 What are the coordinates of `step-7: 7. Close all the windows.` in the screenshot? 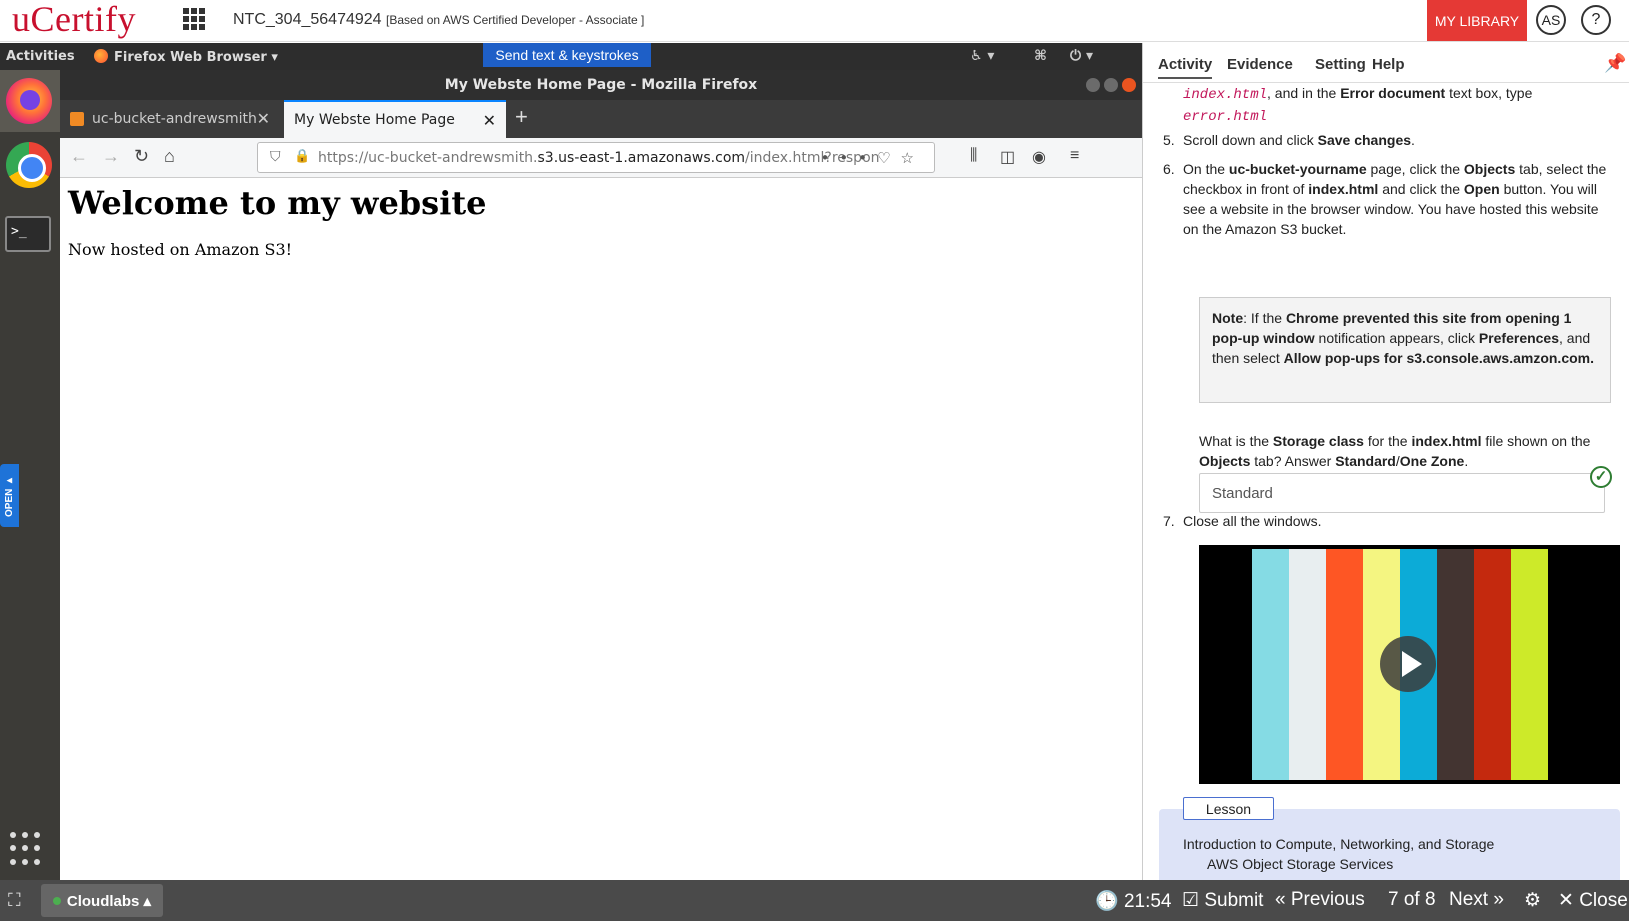 It's located at (1385, 521).